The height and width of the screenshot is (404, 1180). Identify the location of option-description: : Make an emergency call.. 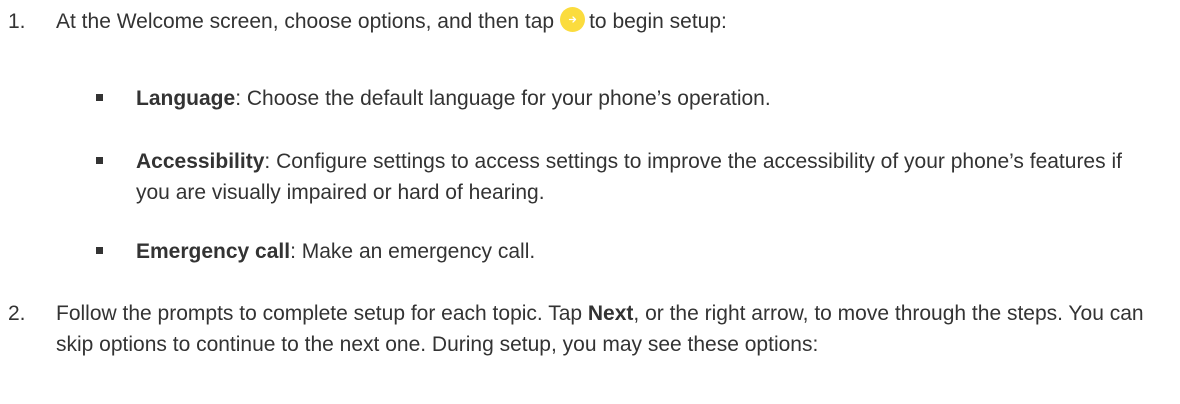
(413, 251).